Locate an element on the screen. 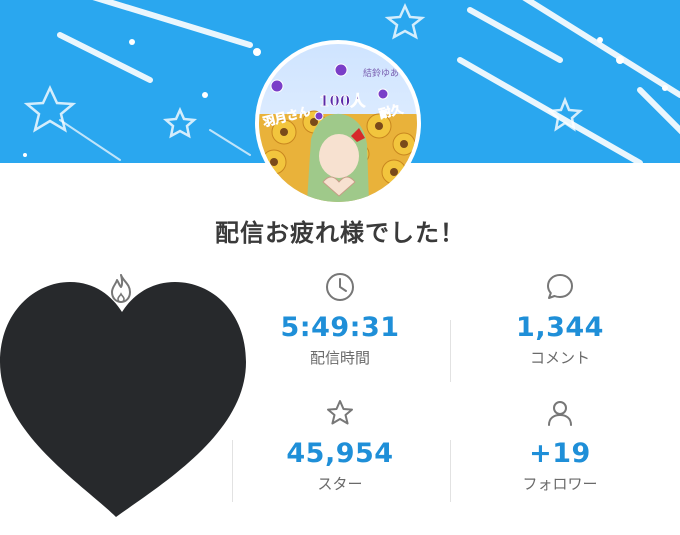  comment-icon is located at coordinates (560, 286).